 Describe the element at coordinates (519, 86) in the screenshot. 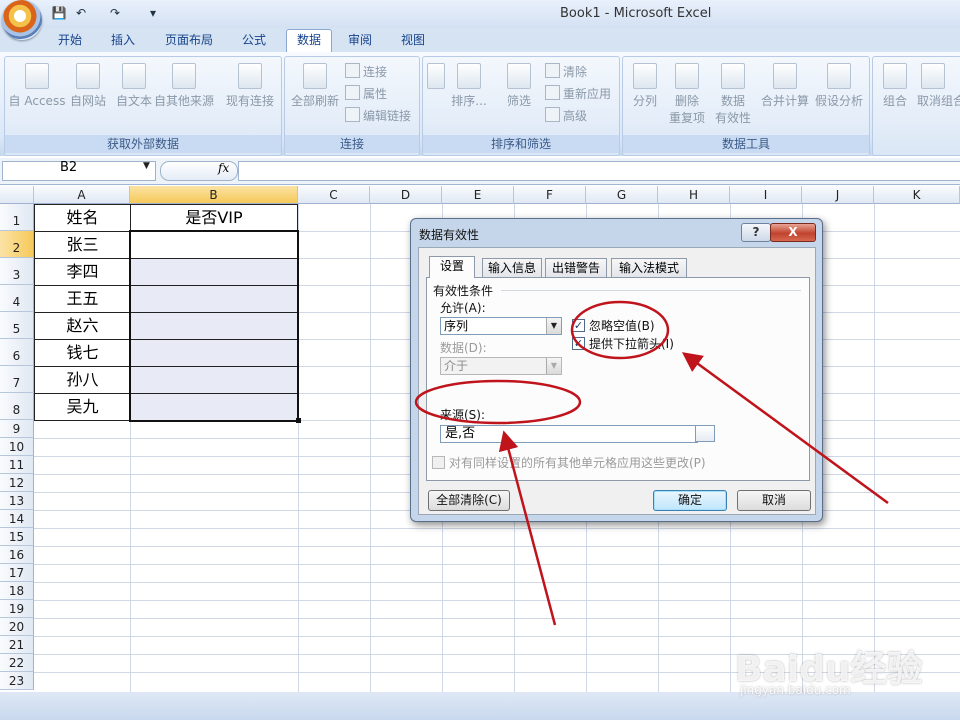

I see `filter-button: 筛选` at that location.